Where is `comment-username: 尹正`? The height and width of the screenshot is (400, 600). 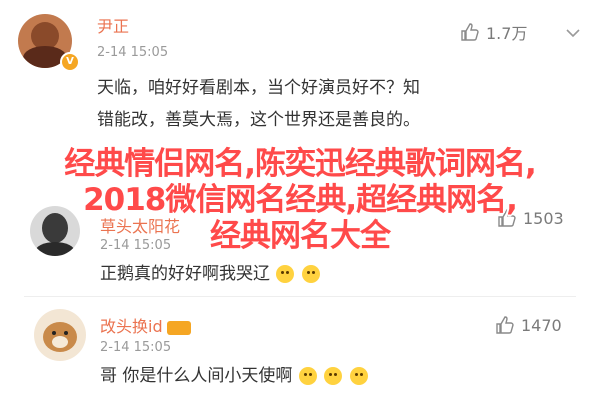 comment-username: 尹正 is located at coordinates (113, 25).